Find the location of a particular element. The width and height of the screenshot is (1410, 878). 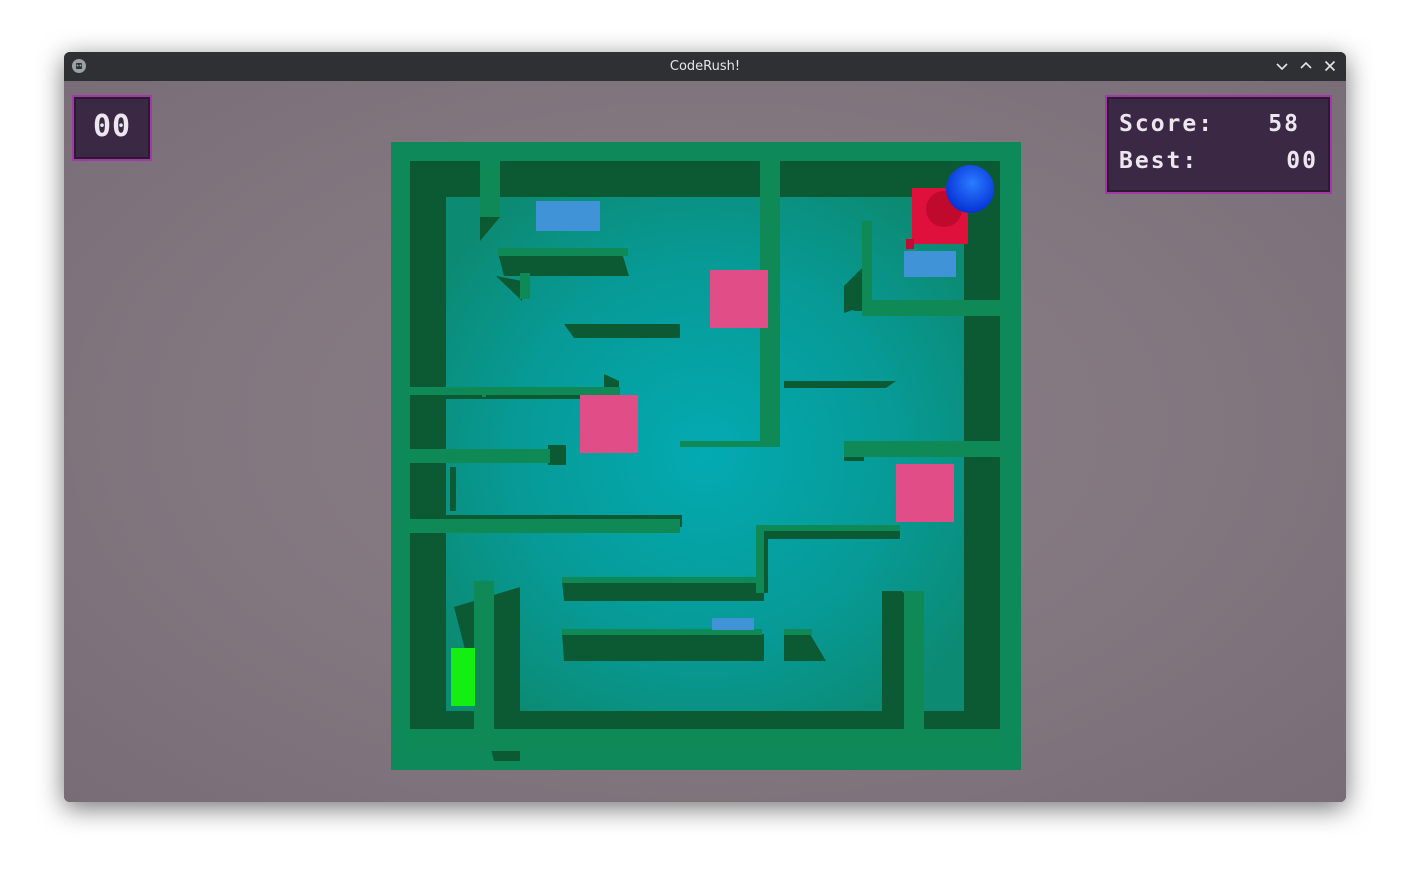

score-panel: Score: 58 Best: 00 is located at coordinates (1218, 144).